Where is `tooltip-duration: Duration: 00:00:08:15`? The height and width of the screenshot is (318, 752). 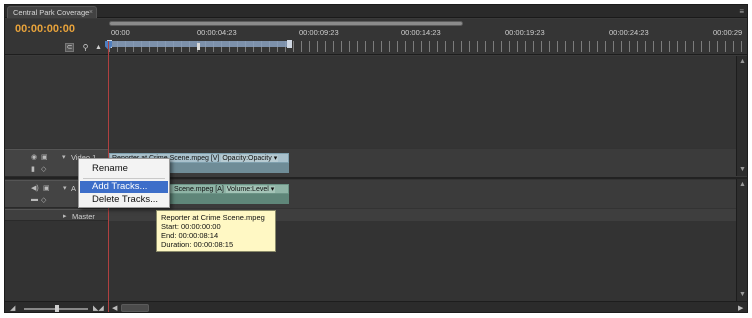
tooltip-duration: Duration: 00:00:08:15 is located at coordinates (197, 244).